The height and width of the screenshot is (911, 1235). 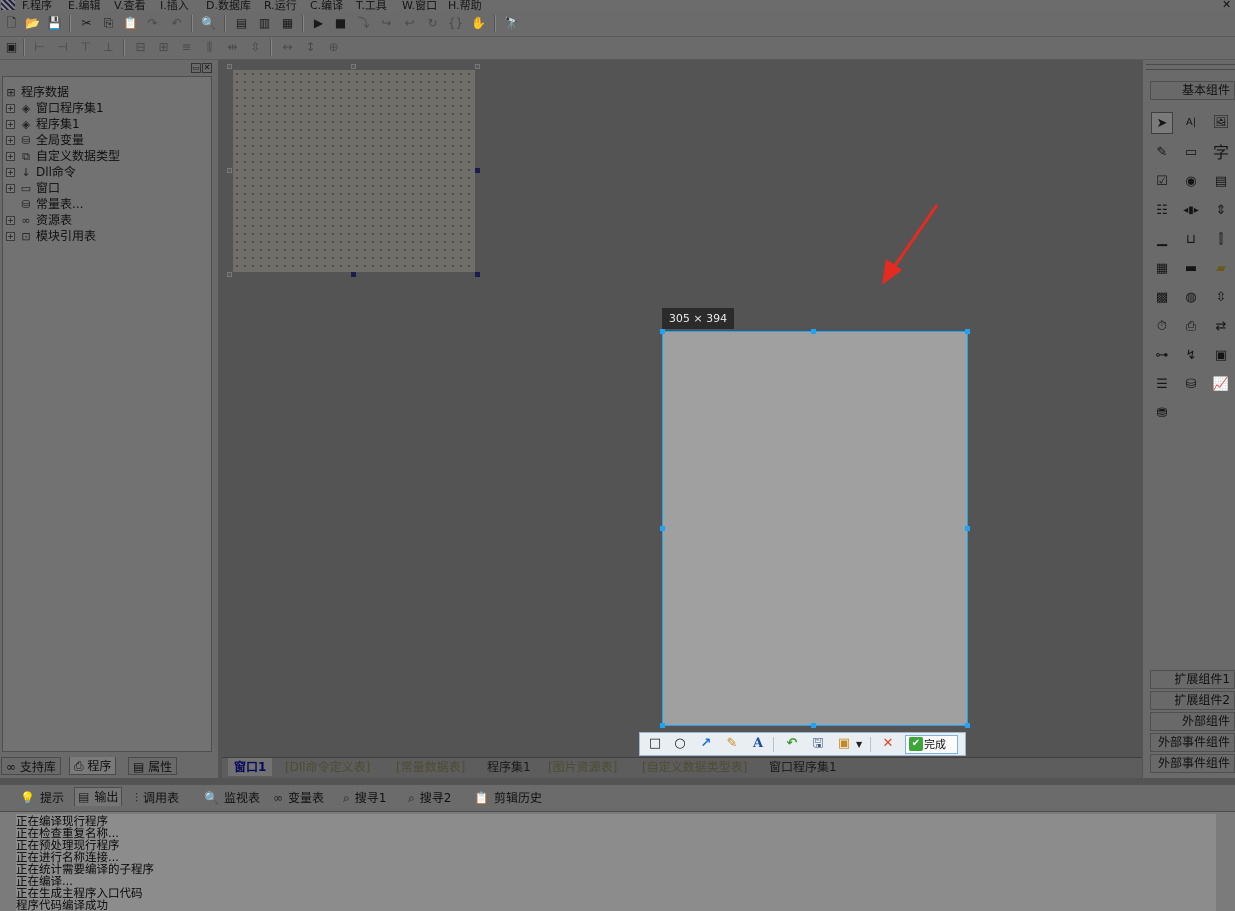 I want to click on space-even-icon: ≡, so click(x=186, y=47).